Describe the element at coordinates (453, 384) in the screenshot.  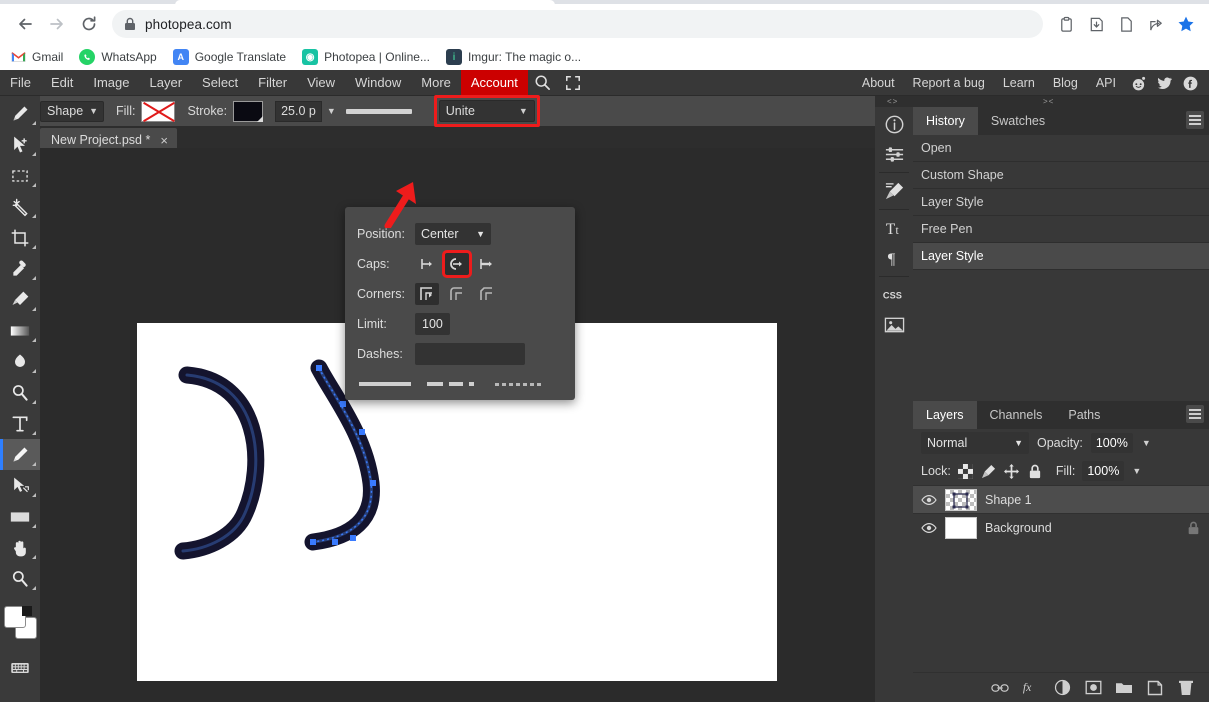
I see `dash-preset-dashed` at that location.